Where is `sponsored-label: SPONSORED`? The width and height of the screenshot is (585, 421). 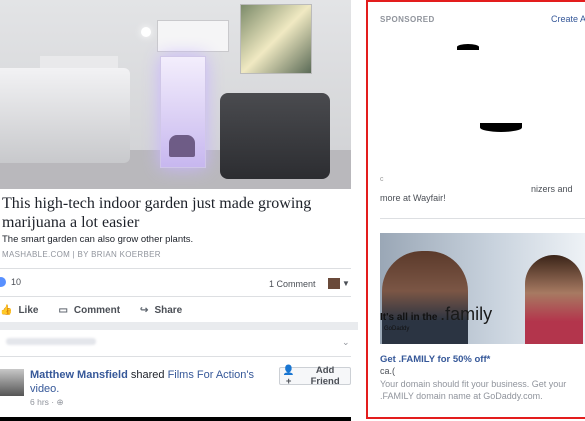 sponsored-label: SPONSORED is located at coordinates (407, 19).